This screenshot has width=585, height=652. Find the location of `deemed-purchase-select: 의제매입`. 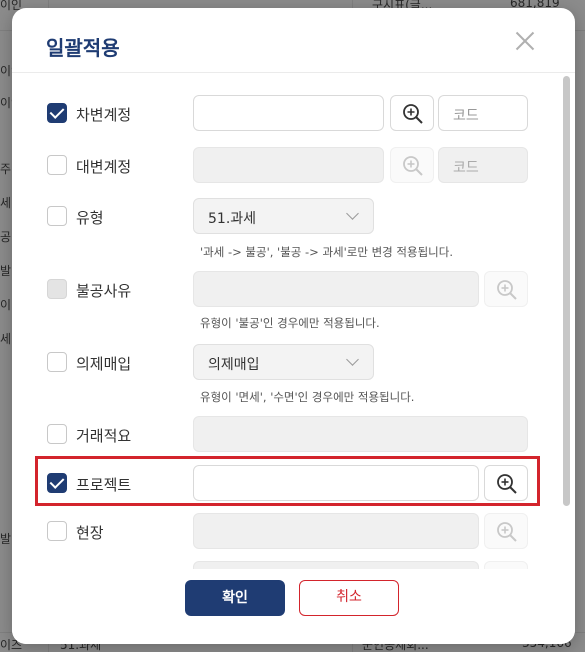

deemed-purchase-select: 의제매입 is located at coordinates (283, 362).